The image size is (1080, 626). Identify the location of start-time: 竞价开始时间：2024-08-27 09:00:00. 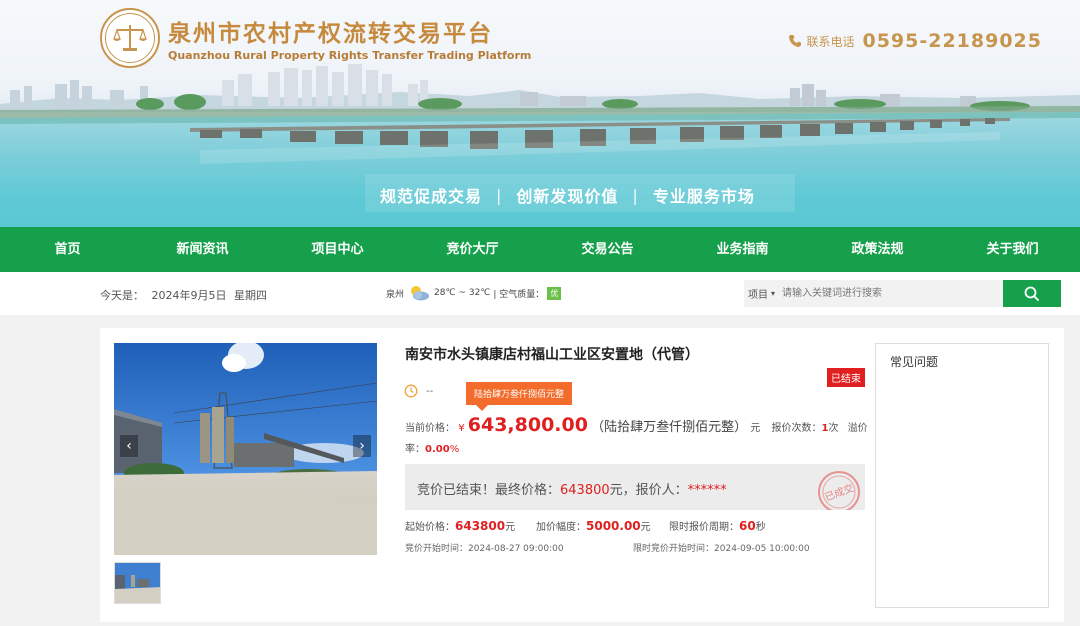
(484, 547).